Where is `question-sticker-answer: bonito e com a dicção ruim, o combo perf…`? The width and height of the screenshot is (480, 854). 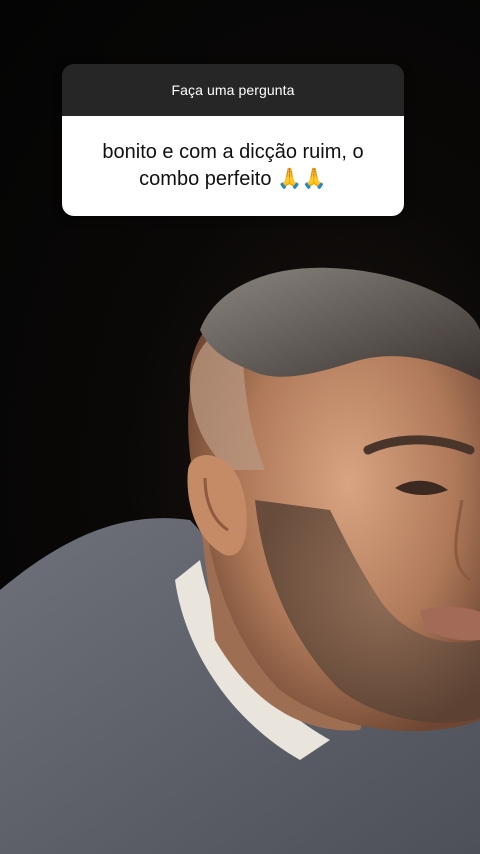 question-sticker-answer: bonito e com a dicção ruim, o combo perf… is located at coordinates (233, 166).